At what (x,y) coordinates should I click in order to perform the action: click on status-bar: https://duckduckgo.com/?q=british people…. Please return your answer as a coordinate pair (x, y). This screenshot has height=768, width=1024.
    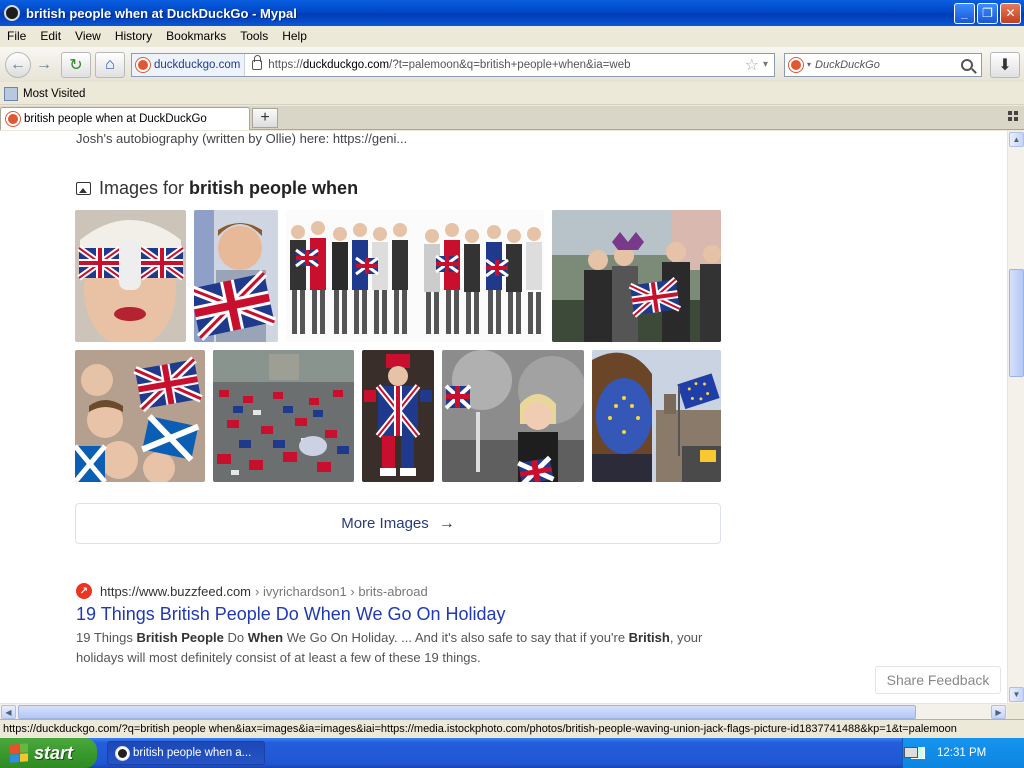
    Looking at the image, I should click on (512, 728).